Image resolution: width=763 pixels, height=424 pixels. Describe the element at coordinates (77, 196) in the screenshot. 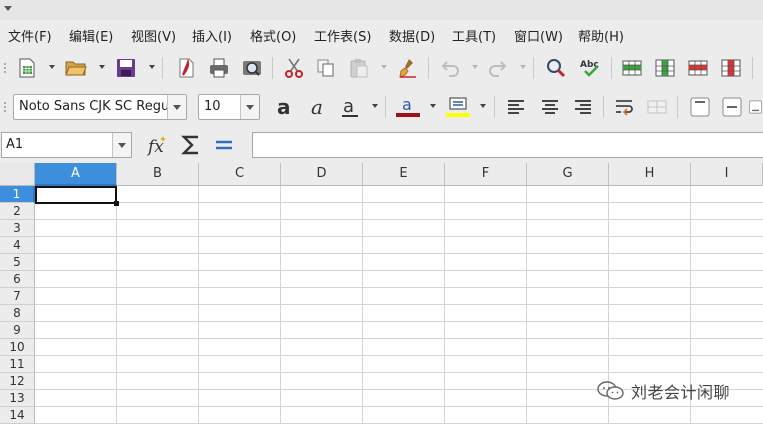

I see `active-cell-cursor` at that location.